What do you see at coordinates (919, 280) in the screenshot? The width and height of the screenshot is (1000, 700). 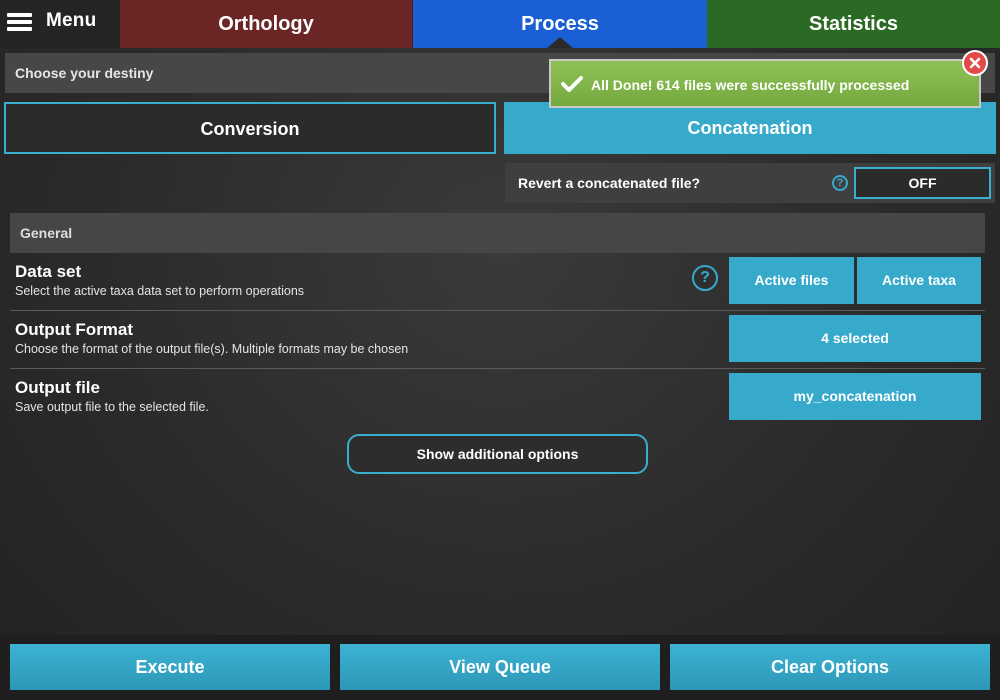 I see `active-taxa-button: Active taxa` at bounding box center [919, 280].